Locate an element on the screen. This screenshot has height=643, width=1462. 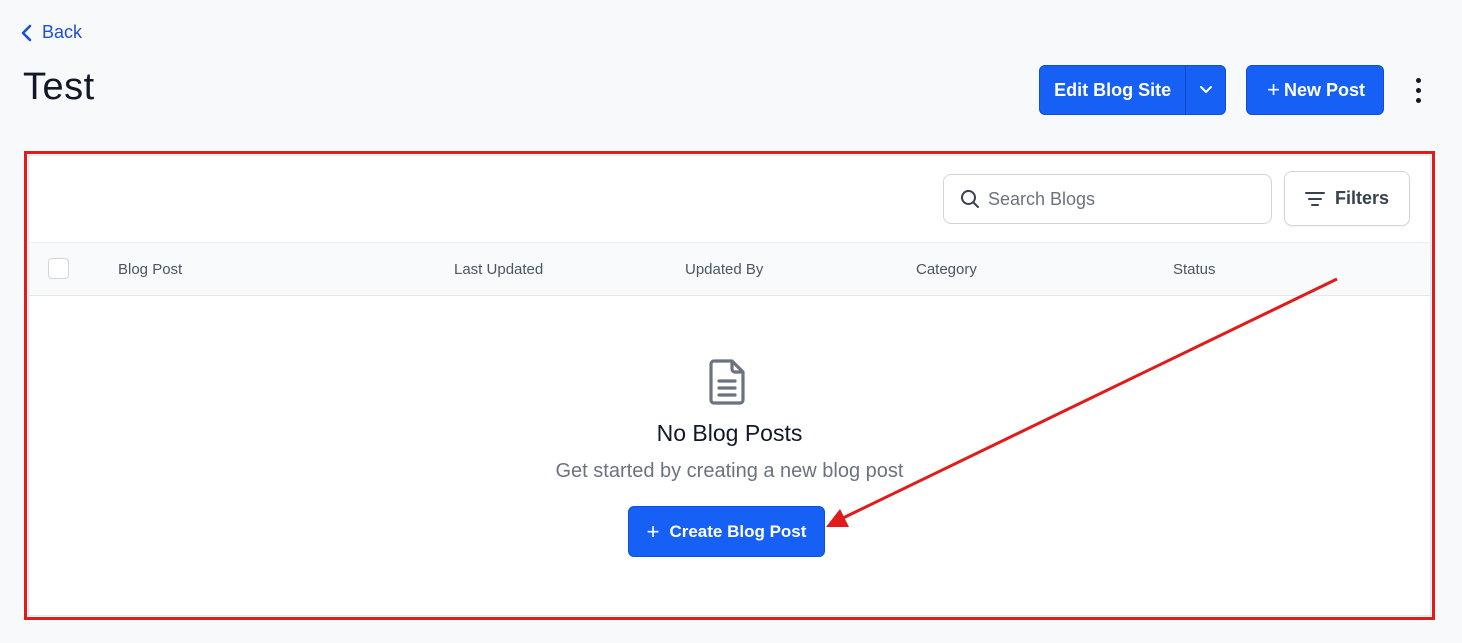
document-icon is located at coordinates (727, 382).